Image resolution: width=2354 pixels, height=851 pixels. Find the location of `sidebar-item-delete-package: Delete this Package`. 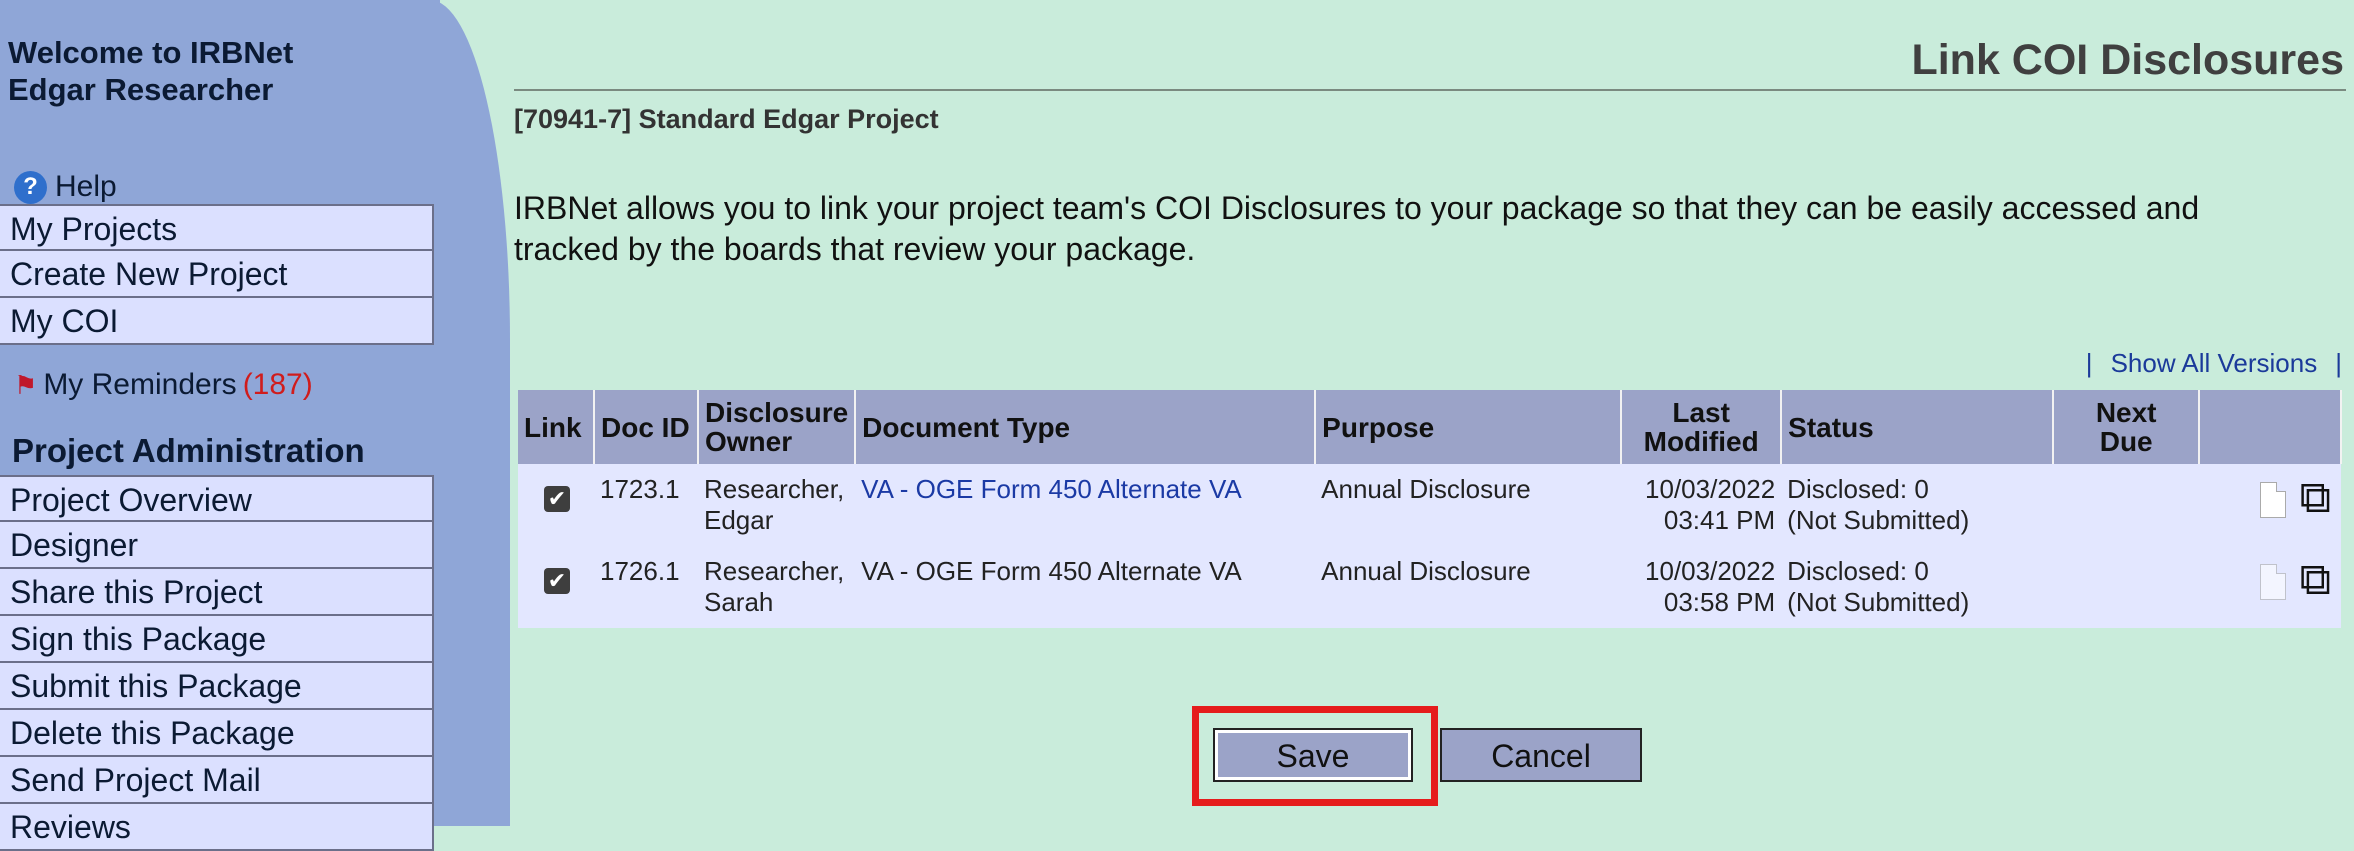

sidebar-item-delete-package: Delete this Package is located at coordinates (217, 733).